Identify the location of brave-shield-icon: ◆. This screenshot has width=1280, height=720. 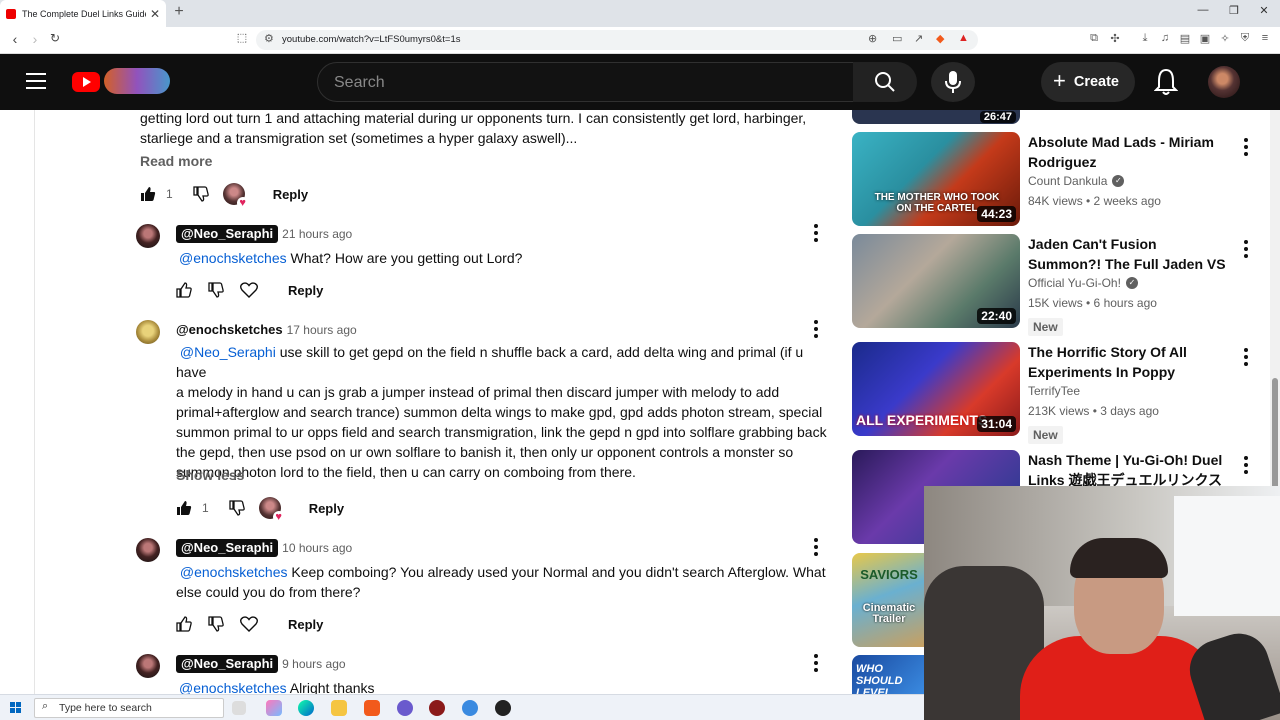
(940, 38).